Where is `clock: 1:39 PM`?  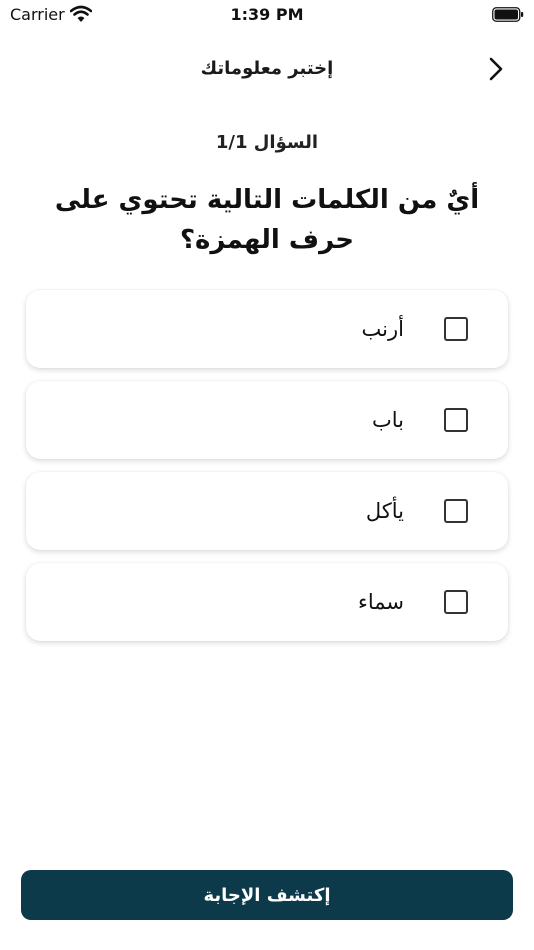 clock: 1:39 PM is located at coordinates (267, 14).